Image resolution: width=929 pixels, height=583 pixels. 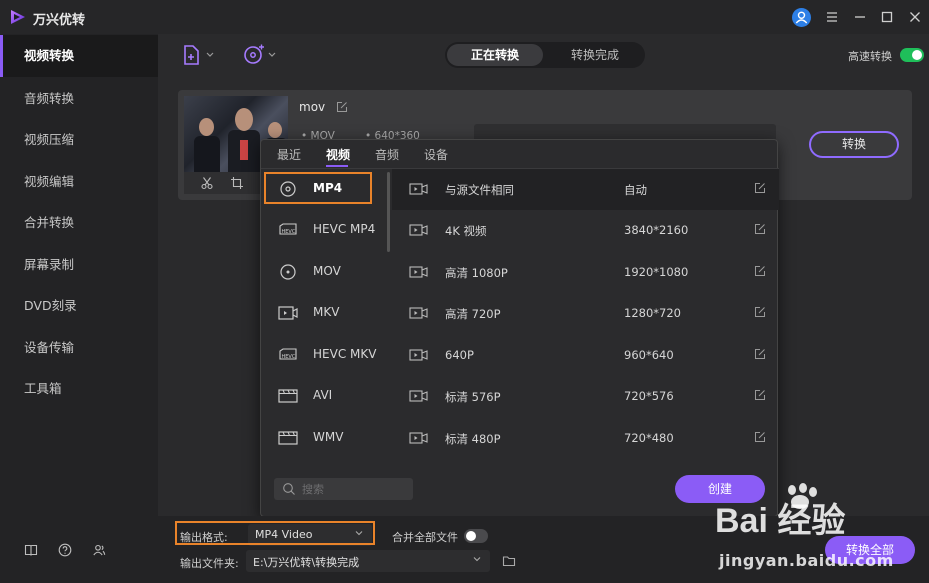 I want to click on sidebar-item-video-compress: 视频压缩, so click(x=79, y=140).